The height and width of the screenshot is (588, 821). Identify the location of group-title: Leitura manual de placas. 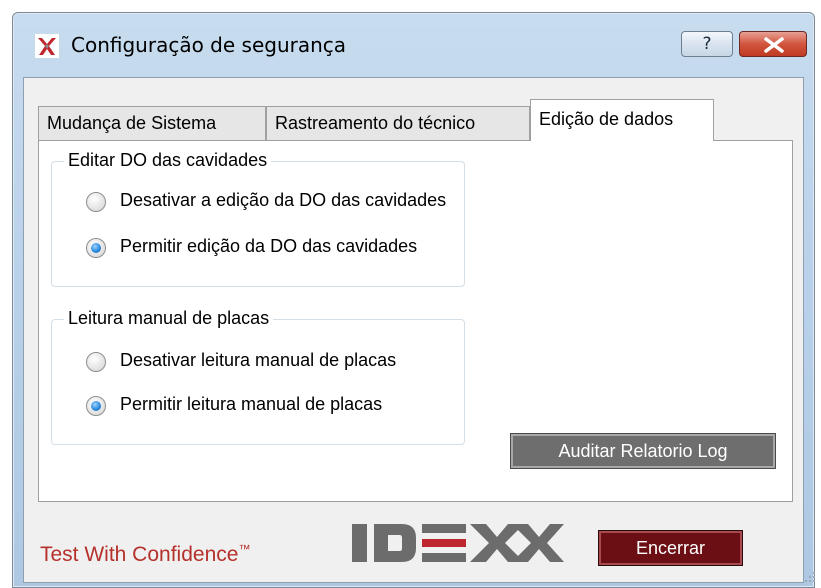
(169, 318).